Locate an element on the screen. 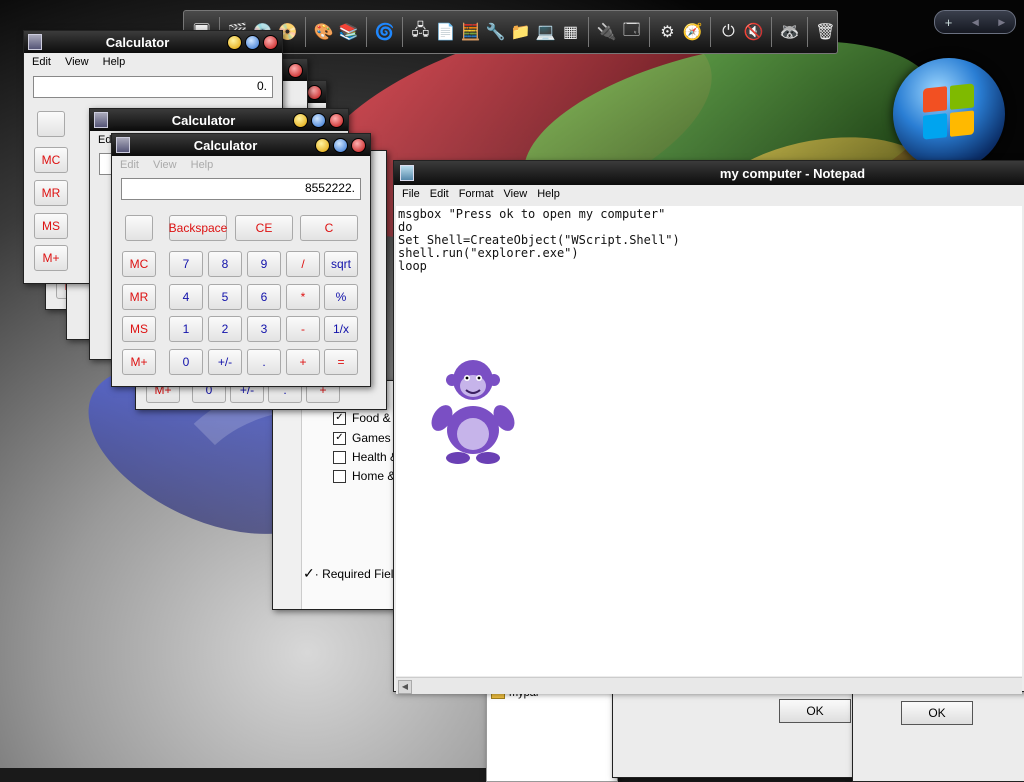 This screenshot has height=782, width=1024. prev-desktop-button: ◀ is located at coordinates (975, 22).